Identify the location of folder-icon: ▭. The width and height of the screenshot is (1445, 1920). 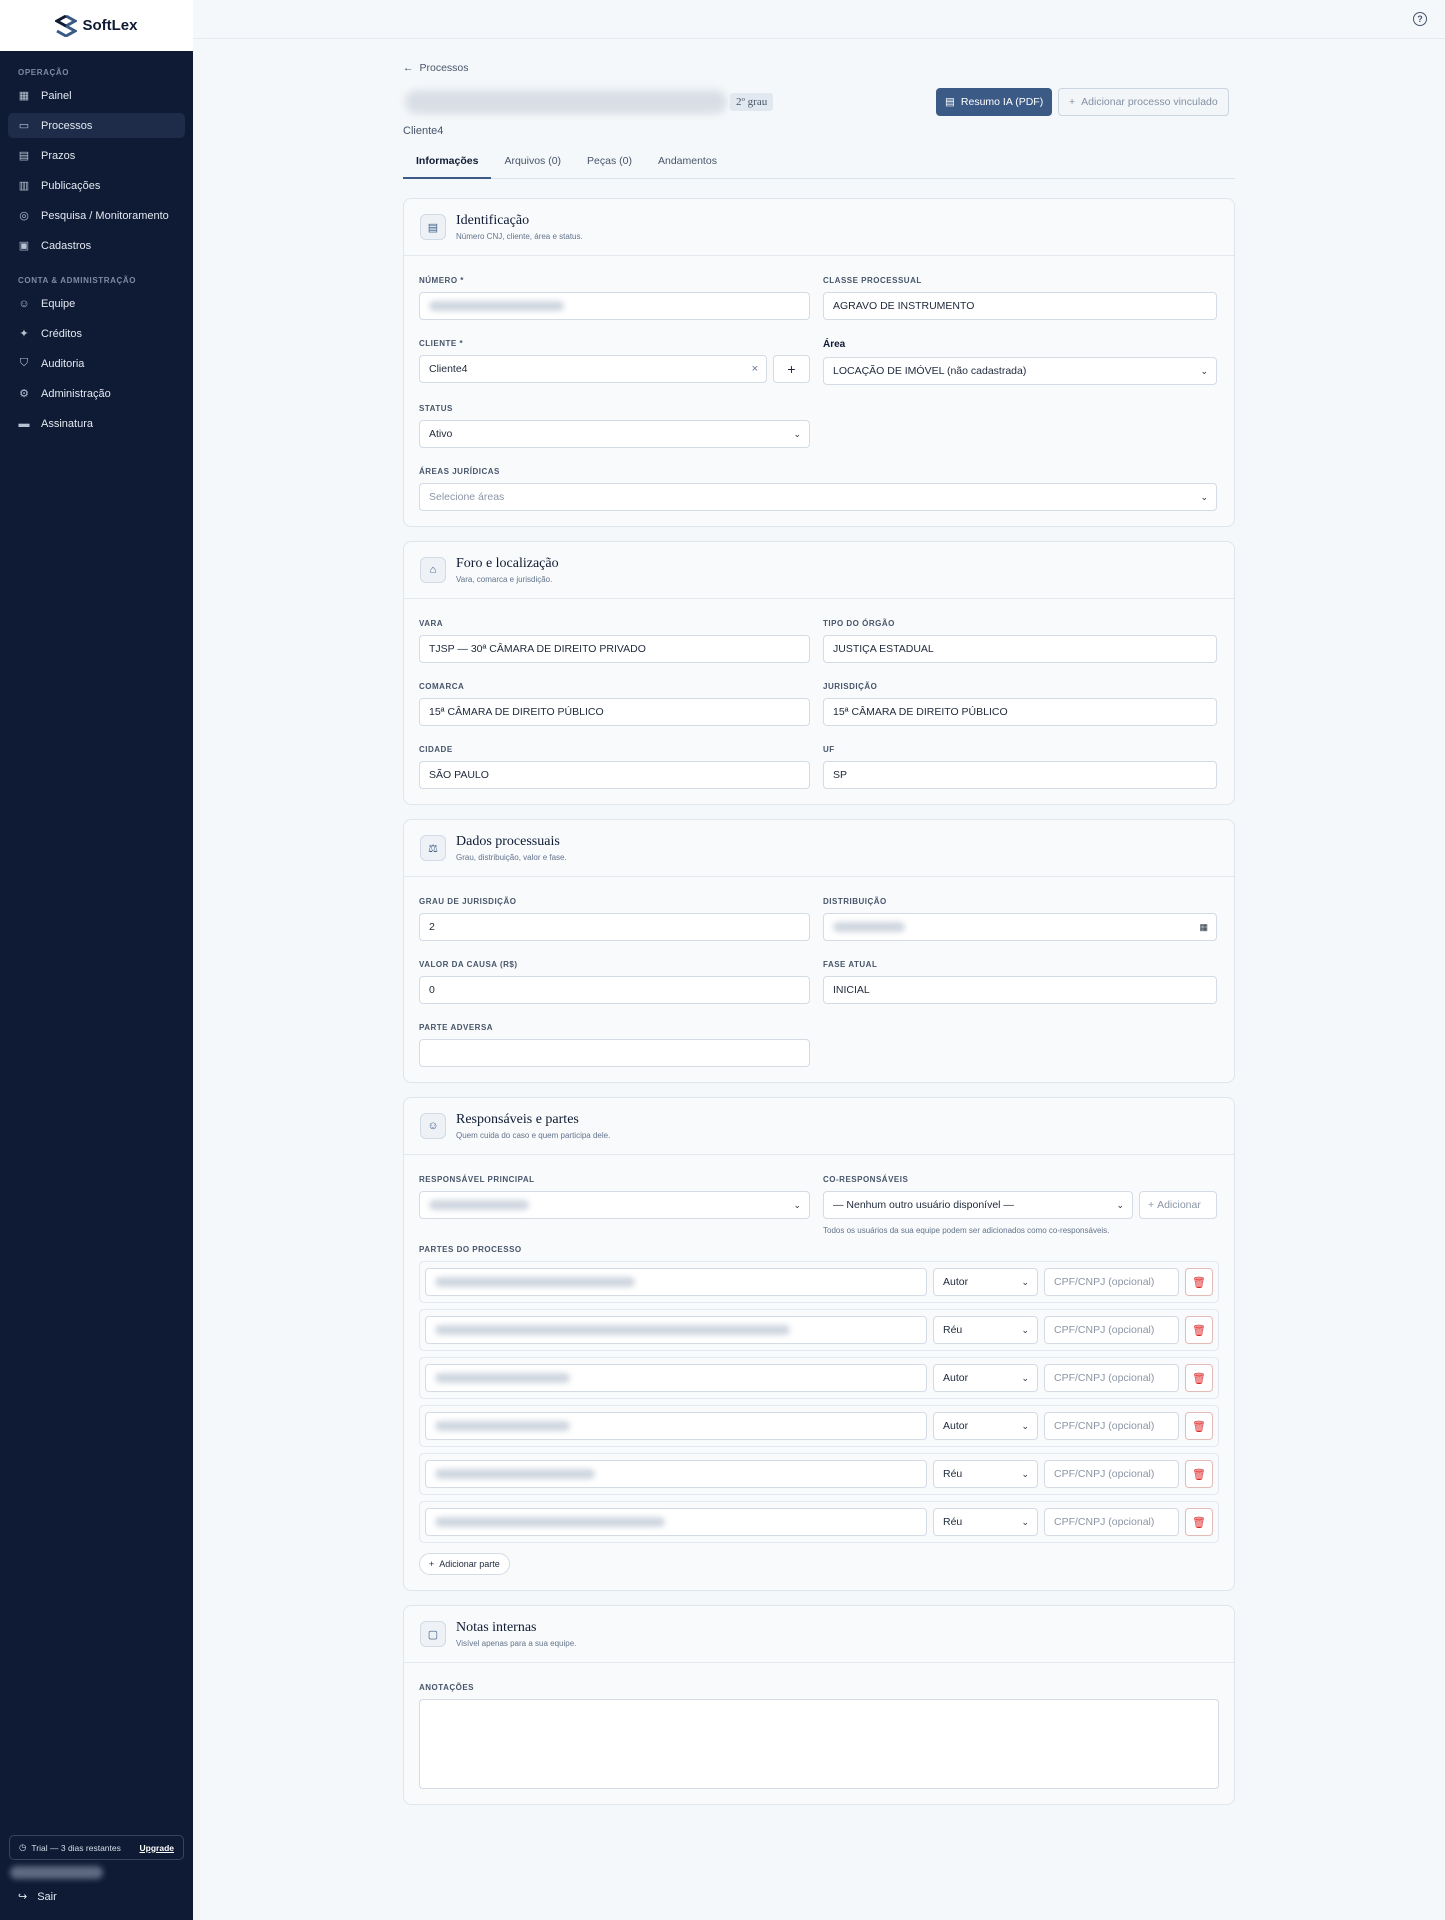
(24, 126).